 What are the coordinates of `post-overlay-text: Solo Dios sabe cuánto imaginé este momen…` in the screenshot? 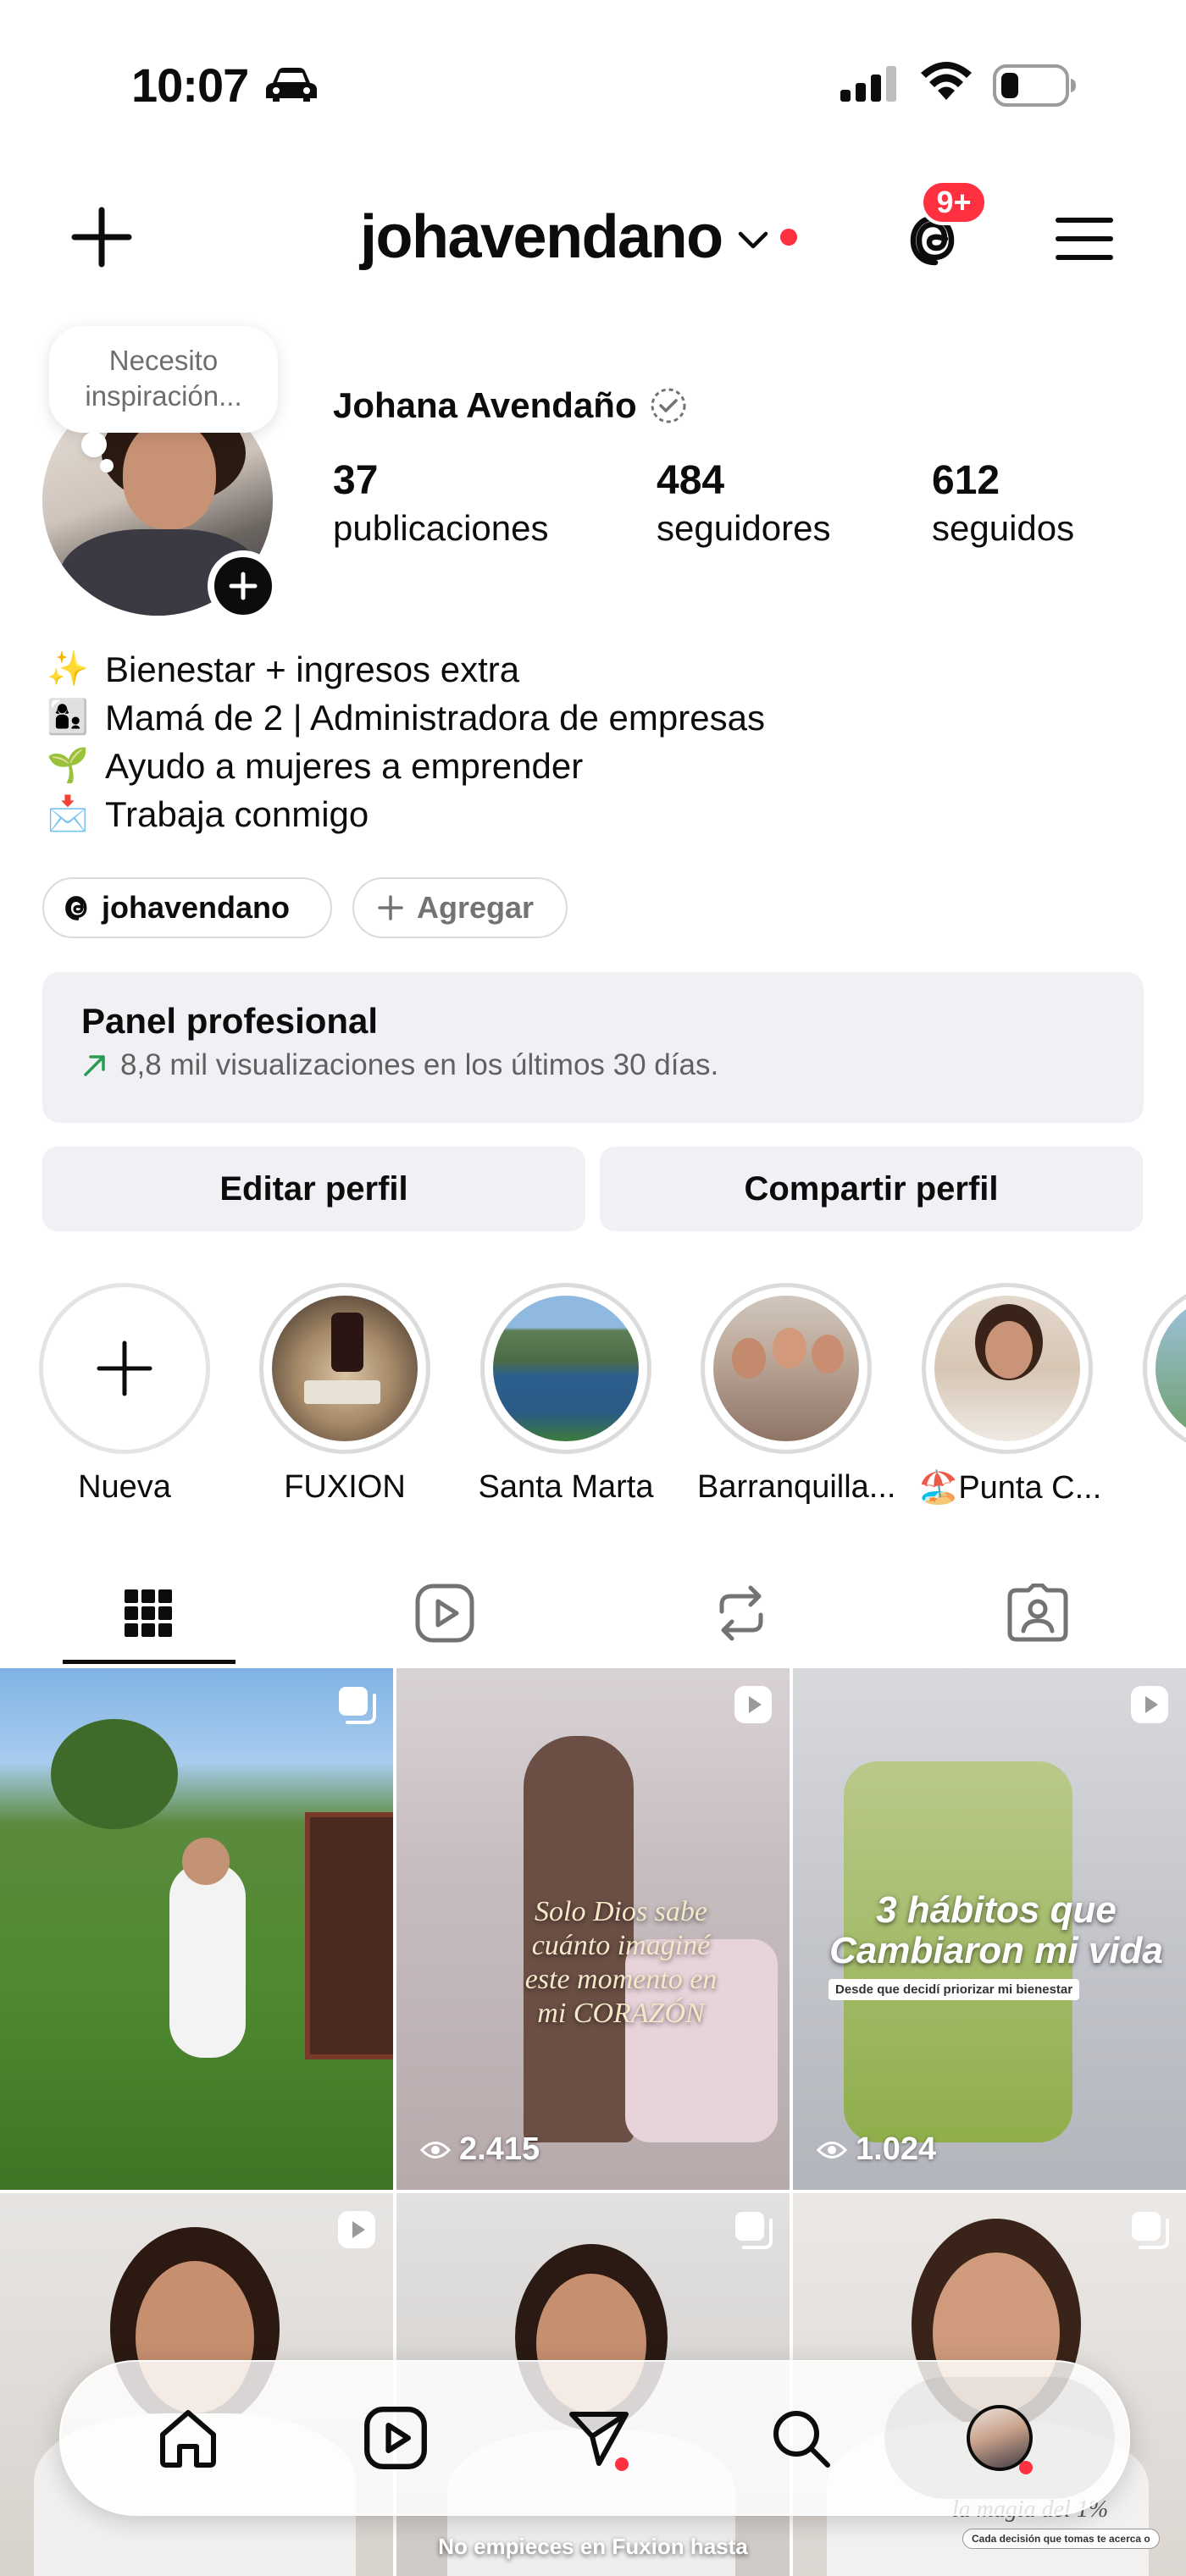 It's located at (621, 1962).